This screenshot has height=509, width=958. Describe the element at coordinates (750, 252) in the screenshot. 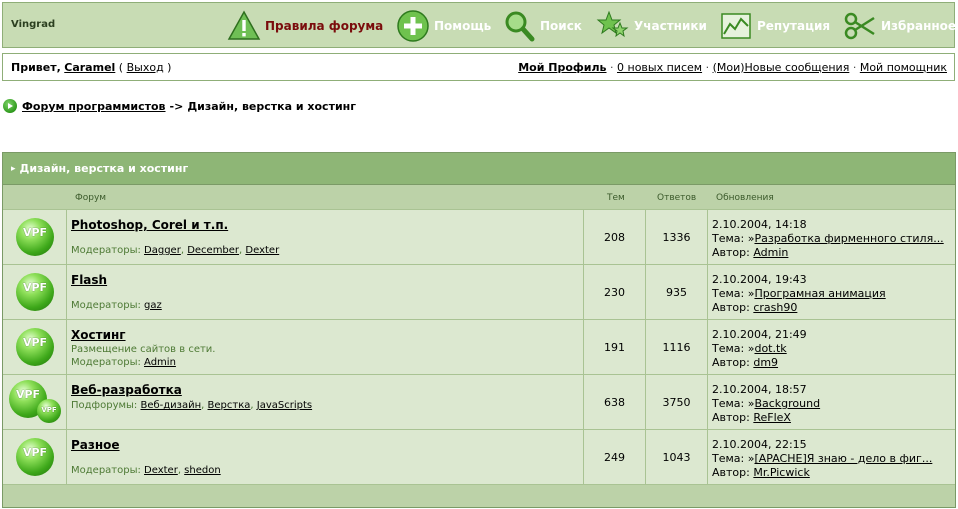

I see `last-post-author: Автор: Admin` at that location.